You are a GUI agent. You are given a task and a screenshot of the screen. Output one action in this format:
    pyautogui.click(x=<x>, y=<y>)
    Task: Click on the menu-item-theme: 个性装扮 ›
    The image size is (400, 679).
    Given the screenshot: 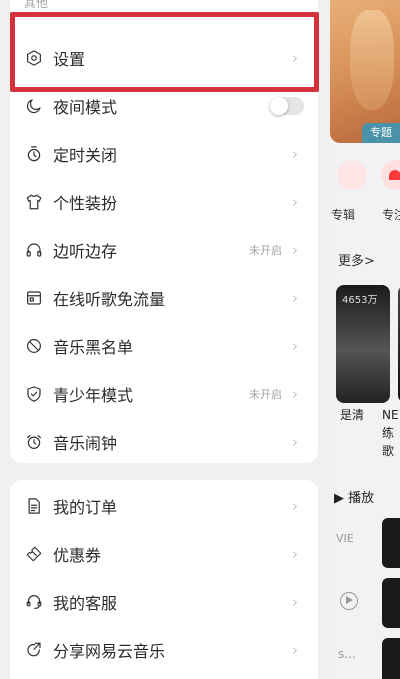 What is the action you would take?
    pyautogui.click(x=164, y=202)
    